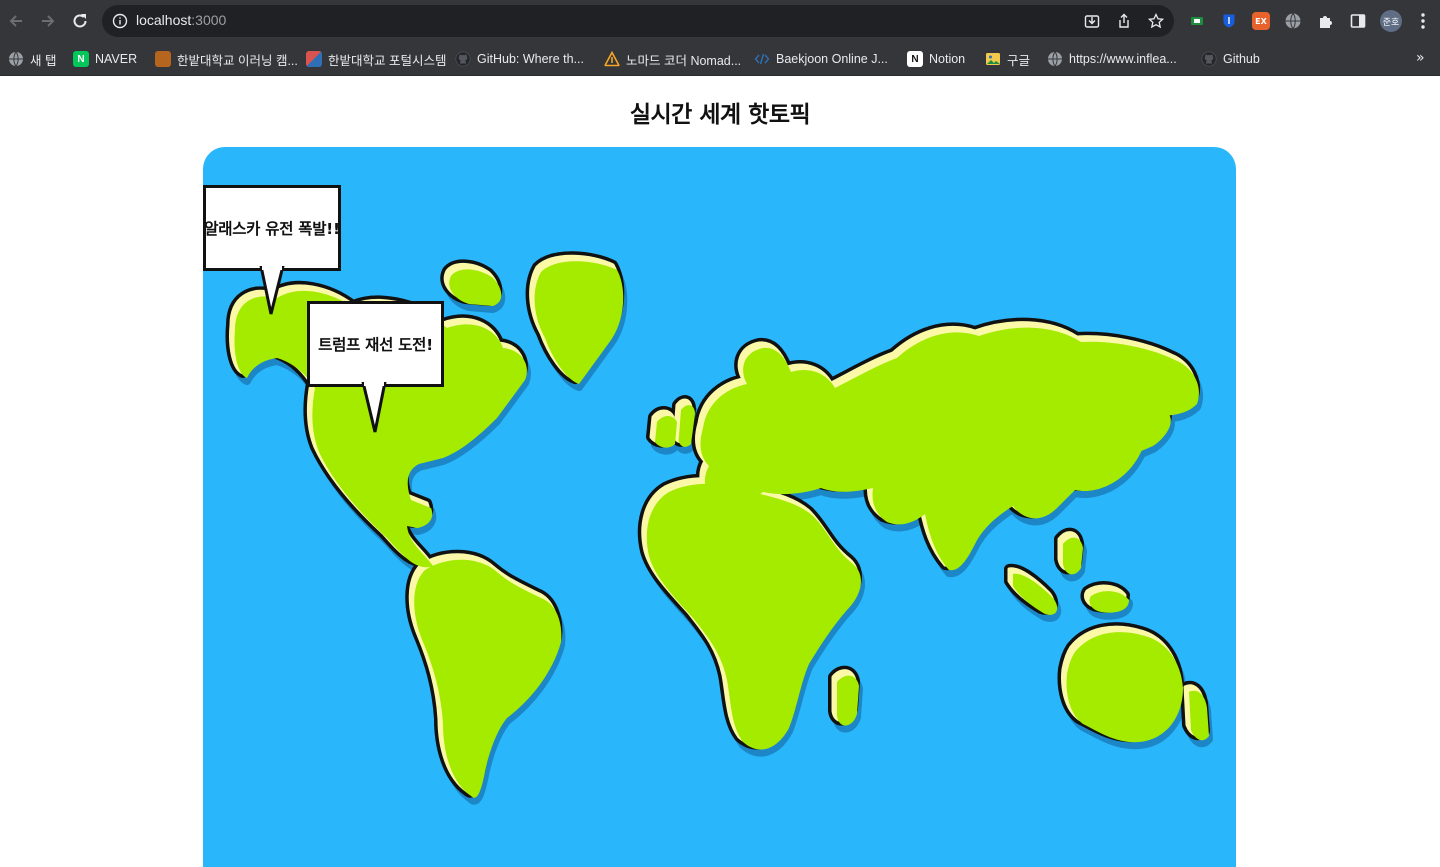  I want to click on topic-bubble-alaska: 알래스카 유전 폭발!!, so click(272, 228).